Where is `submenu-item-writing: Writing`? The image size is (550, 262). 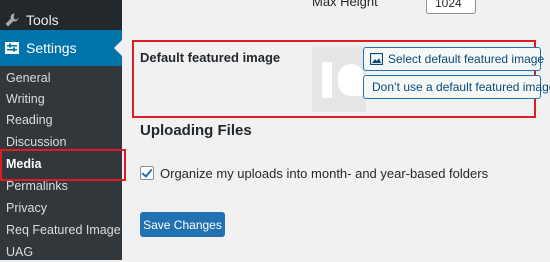
submenu-item-writing: Writing is located at coordinates (64, 99).